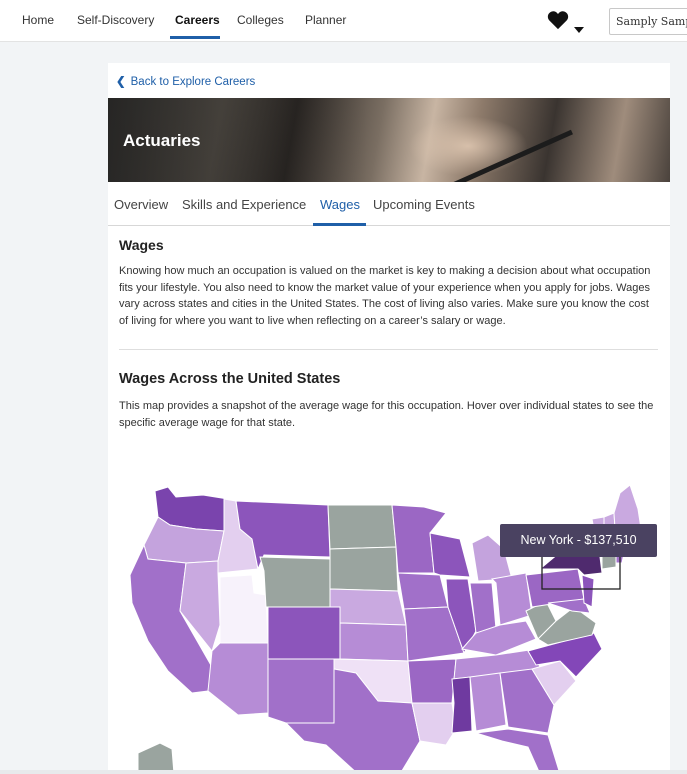 The width and height of the screenshot is (687, 774). I want to click on state-iowa, so click(423, 591).